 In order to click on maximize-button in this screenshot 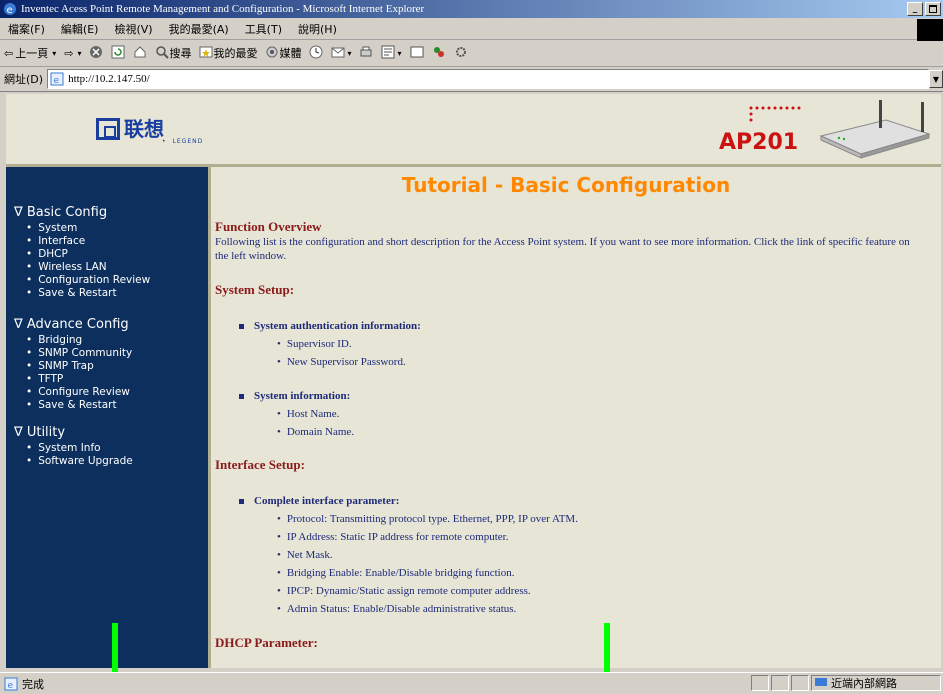, I will do `click(933, 9)`.